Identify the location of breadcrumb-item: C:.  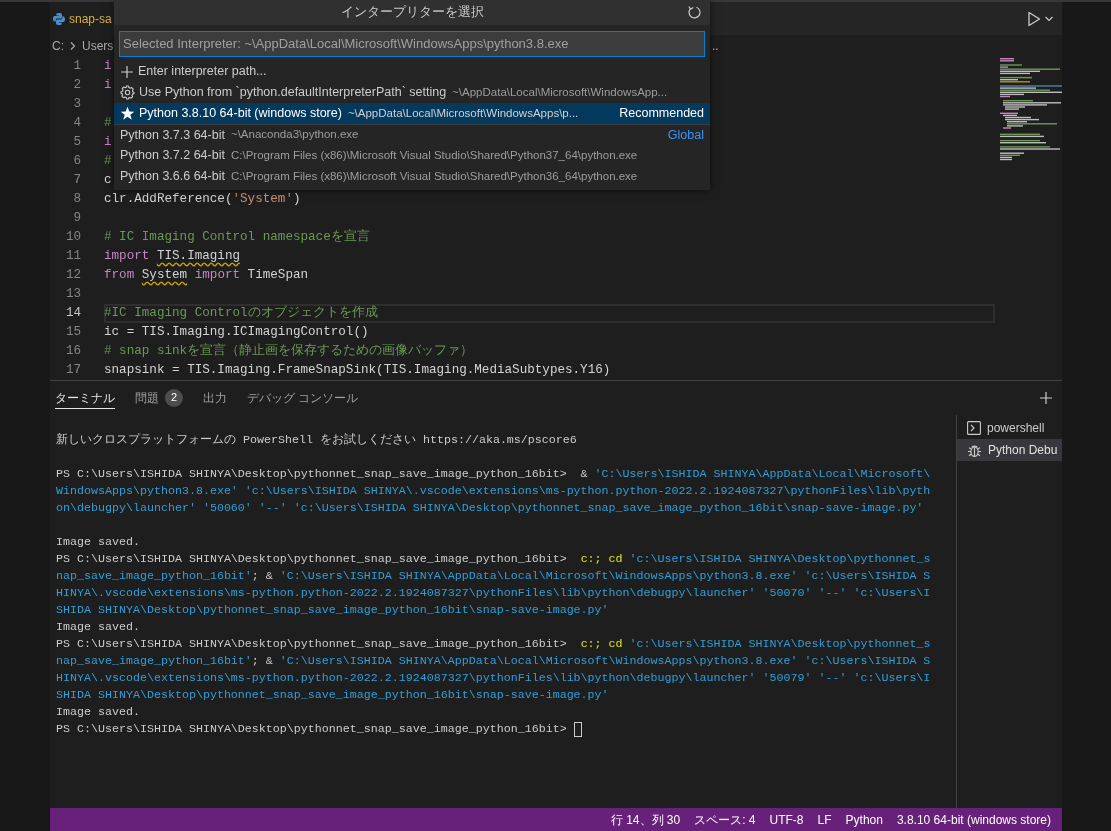
(58, 46).